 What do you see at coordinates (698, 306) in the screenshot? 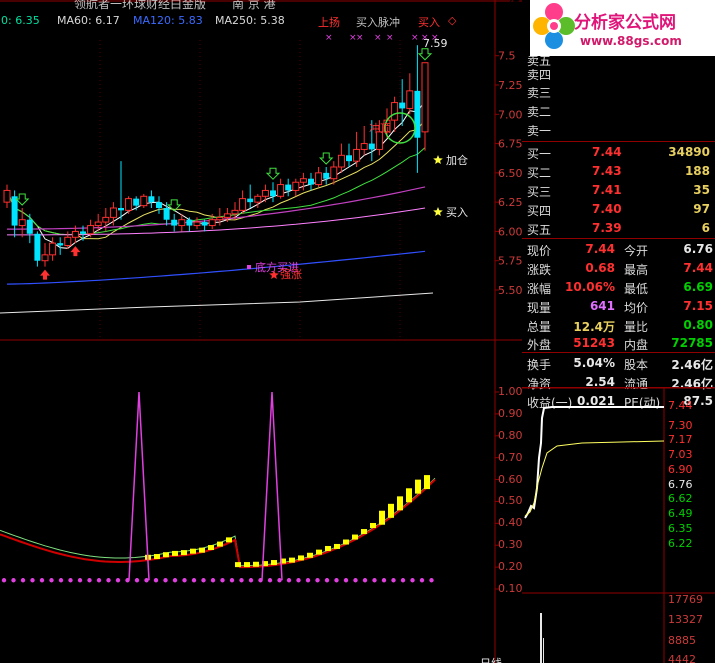
I see `quote-value: 7.15` at bounding box center [698, 306].